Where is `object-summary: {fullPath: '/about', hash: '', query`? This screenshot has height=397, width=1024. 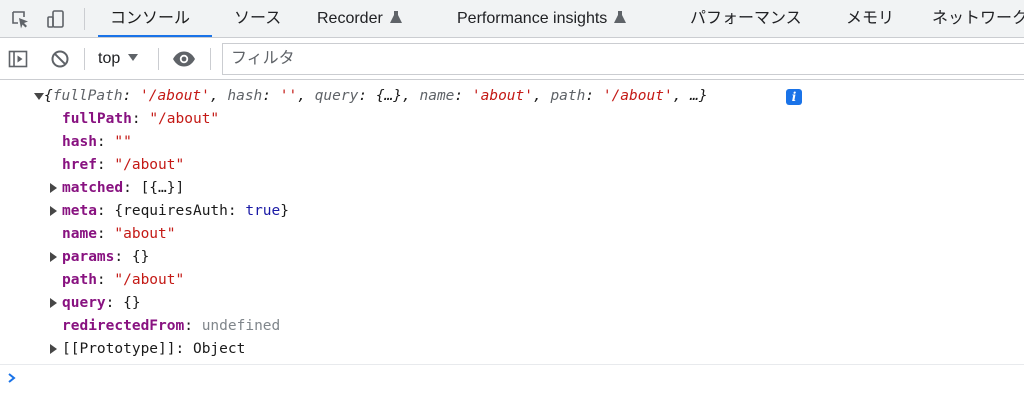 object-summary: {fullPath: '/about', hash: '', query is located at coordinates (376, 96).